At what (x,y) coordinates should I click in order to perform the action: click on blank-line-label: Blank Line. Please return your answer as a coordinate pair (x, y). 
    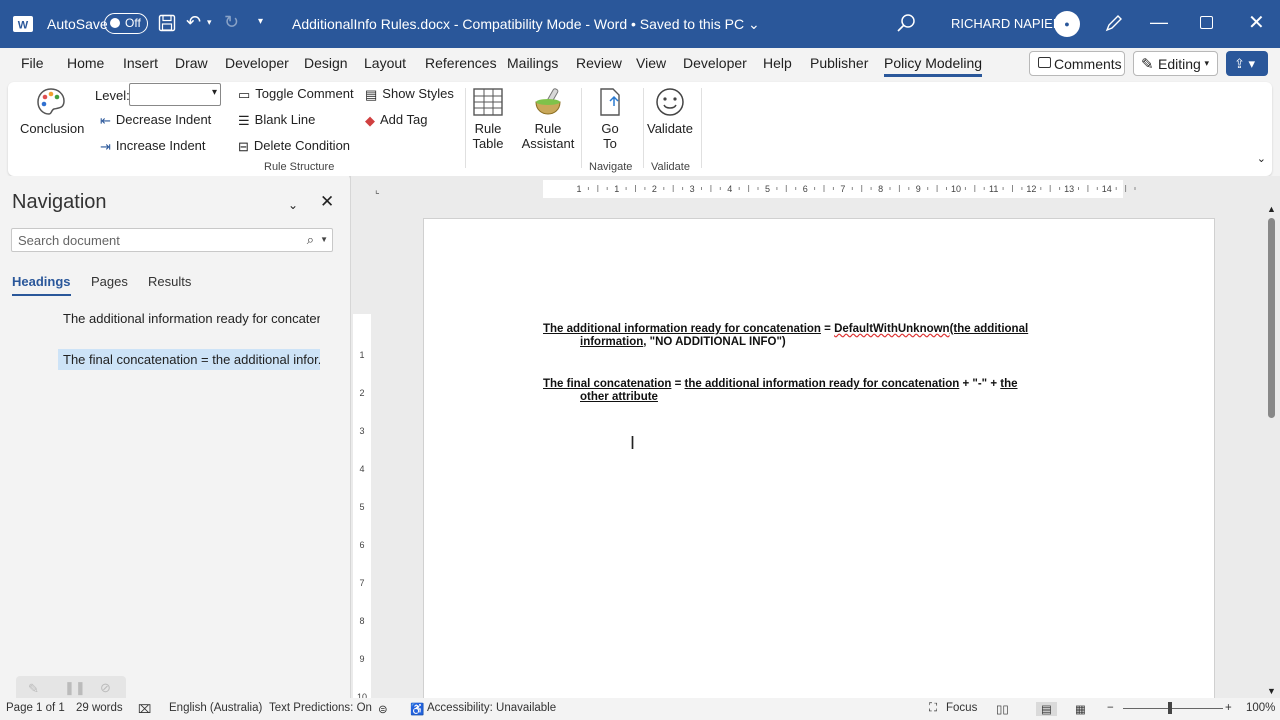
    Looking at the image, I should click on (285, 119).